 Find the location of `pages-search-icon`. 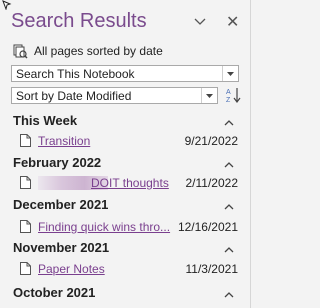

pages-search-icon is located at coordinates (20, 51).